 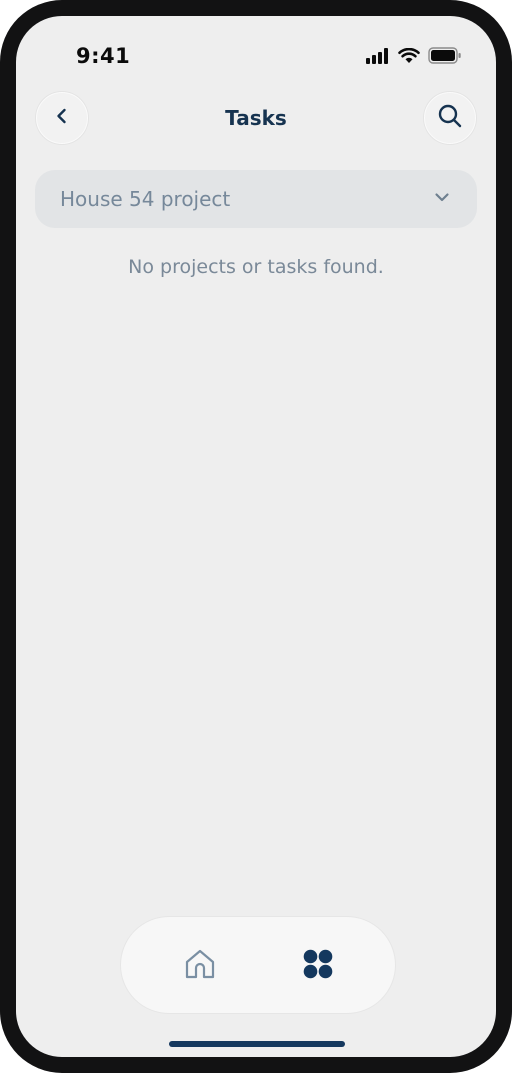 What do you see at coordinates (258, 965) in the screenshot?
I see `bottom-nav` at bounding box center [258, 965].